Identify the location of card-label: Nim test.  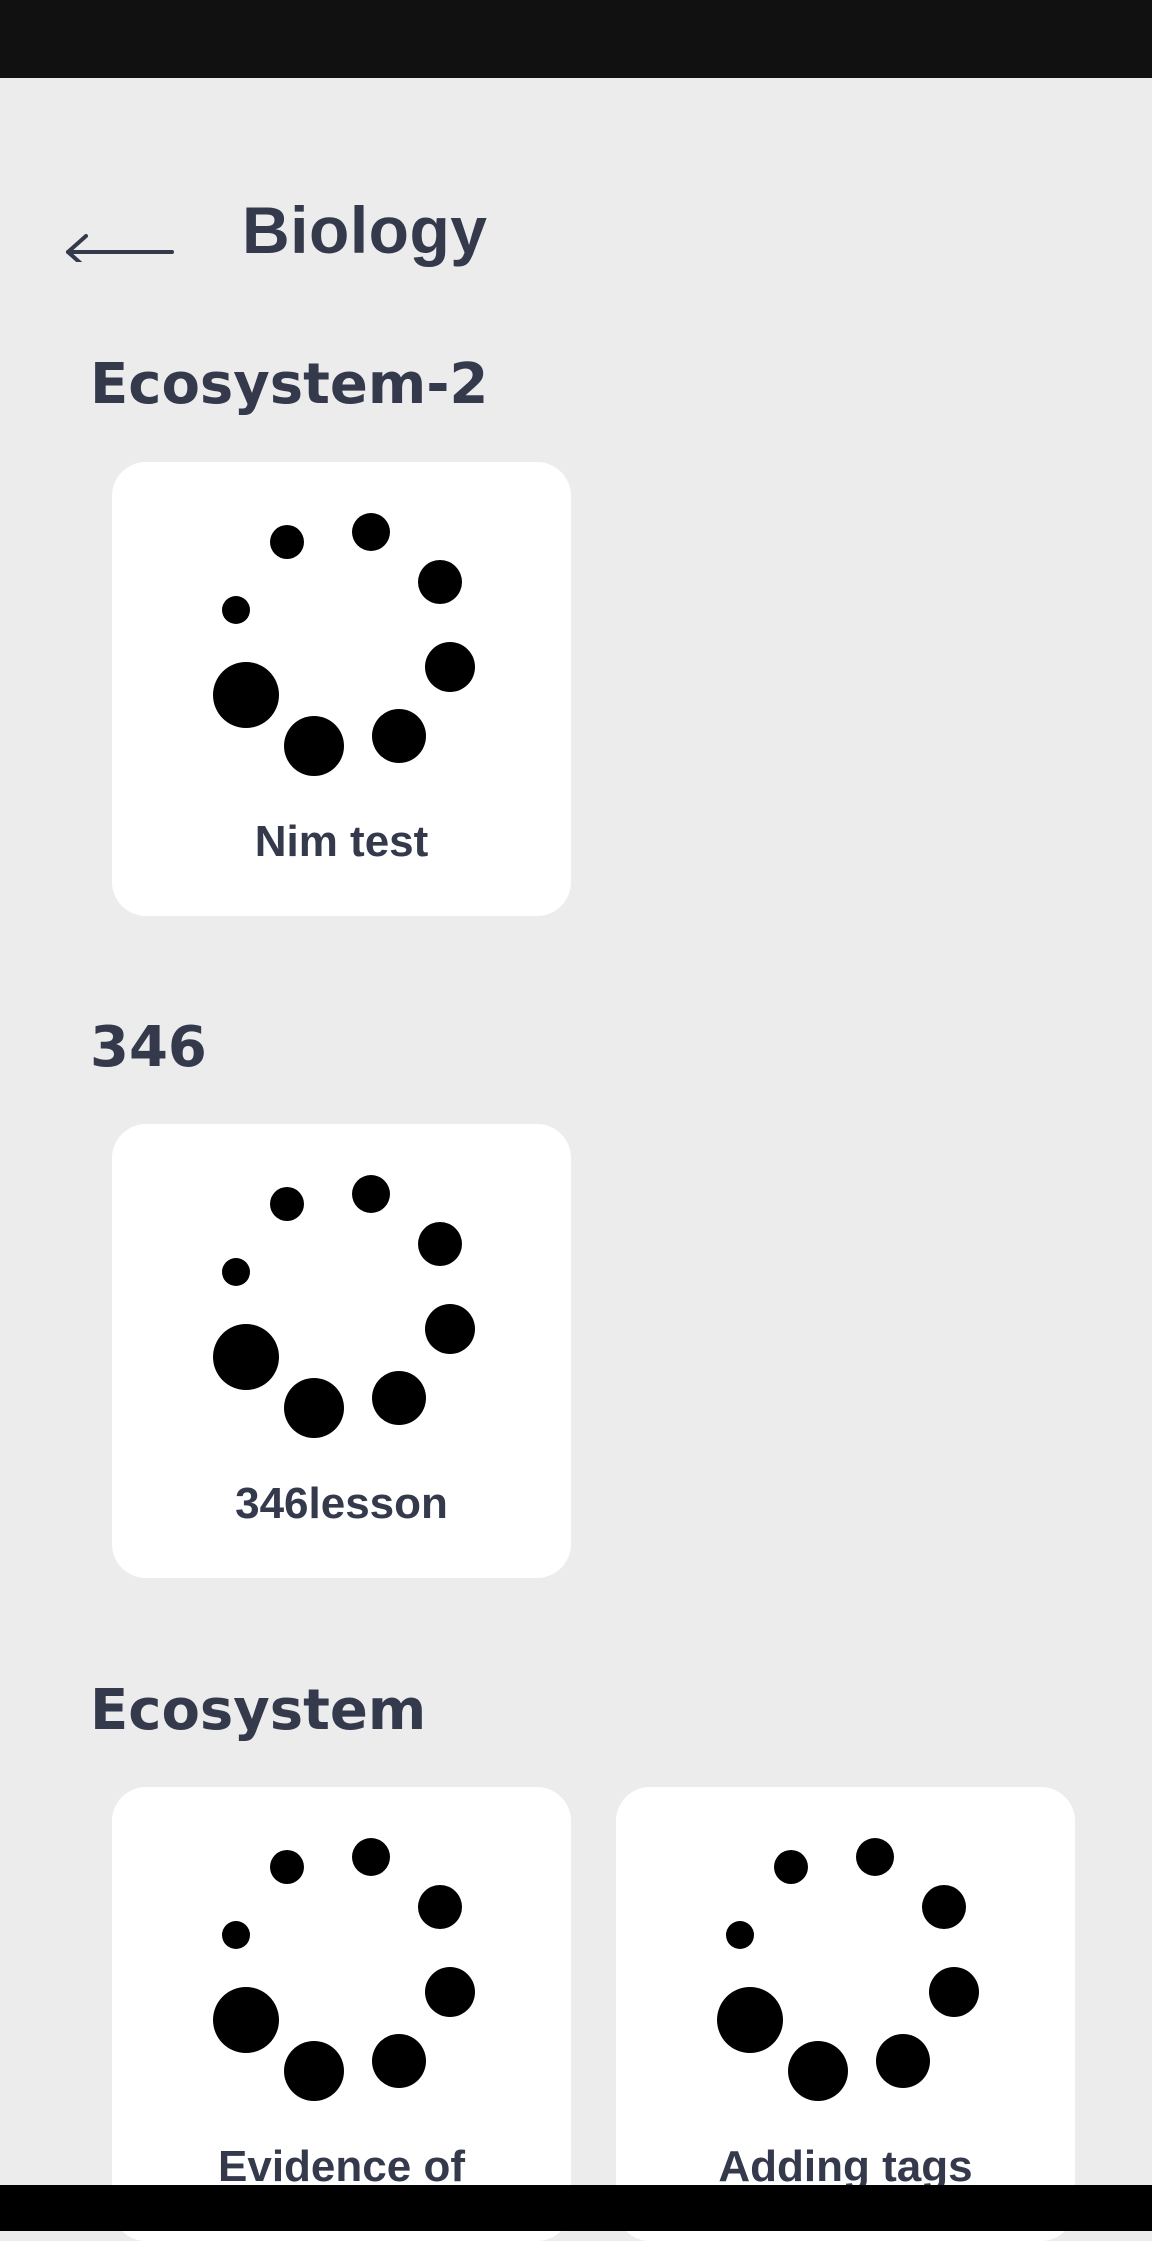
(341, 841).